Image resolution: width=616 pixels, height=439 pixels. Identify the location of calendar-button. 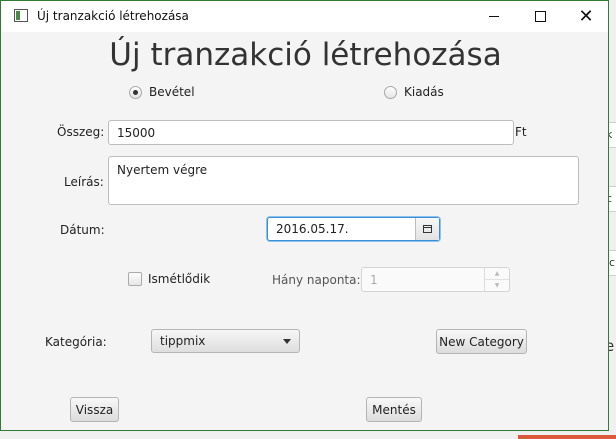
(427, 229).